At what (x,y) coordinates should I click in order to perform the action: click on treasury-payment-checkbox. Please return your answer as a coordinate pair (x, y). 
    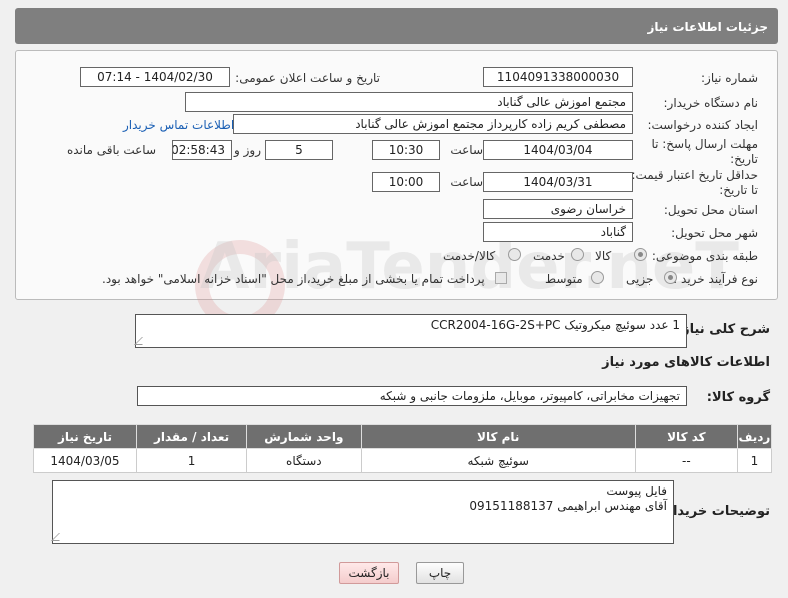
    Looking at the image, I should click on (501, 278).